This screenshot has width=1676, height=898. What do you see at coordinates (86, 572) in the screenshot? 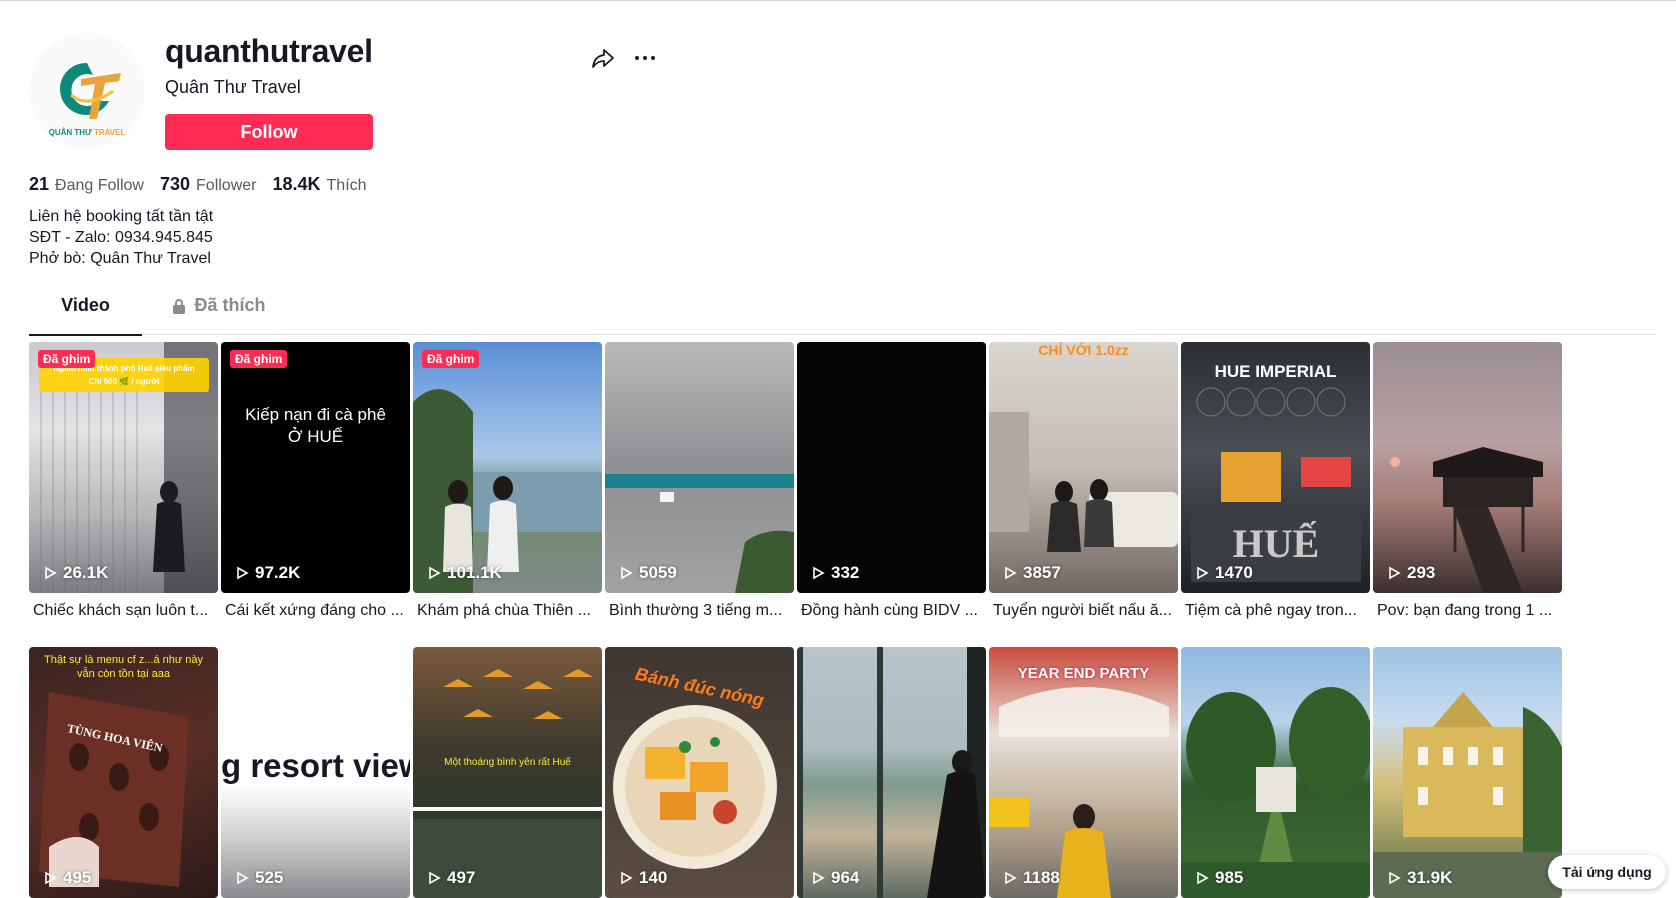
I see `view-count-value: 26.1K` at bounding box center [86, 572].